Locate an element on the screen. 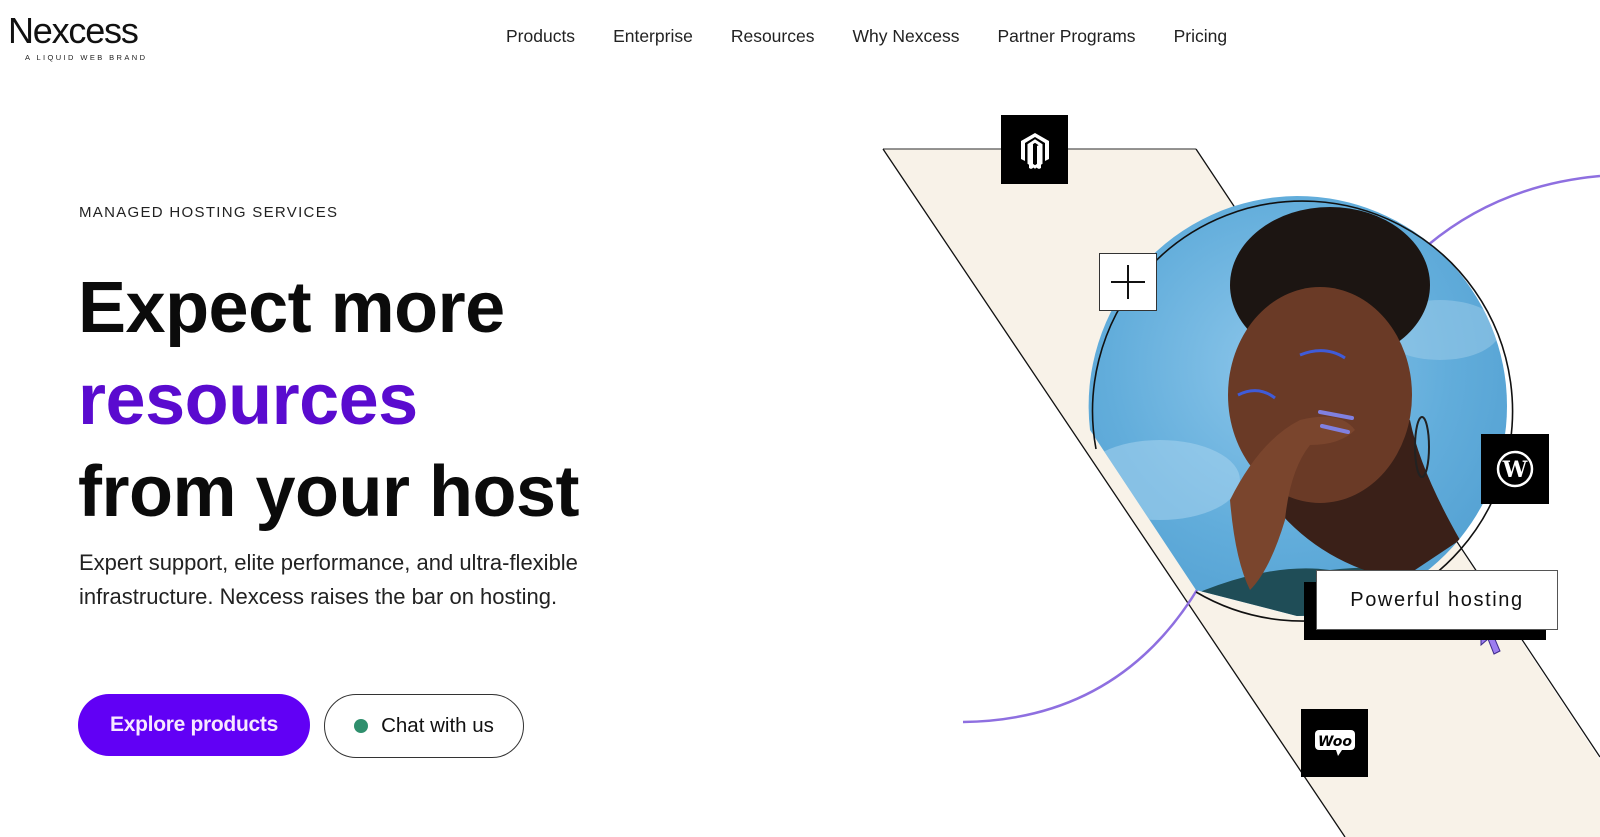  nav-item-products: Products is located at coordinates (540, 36).